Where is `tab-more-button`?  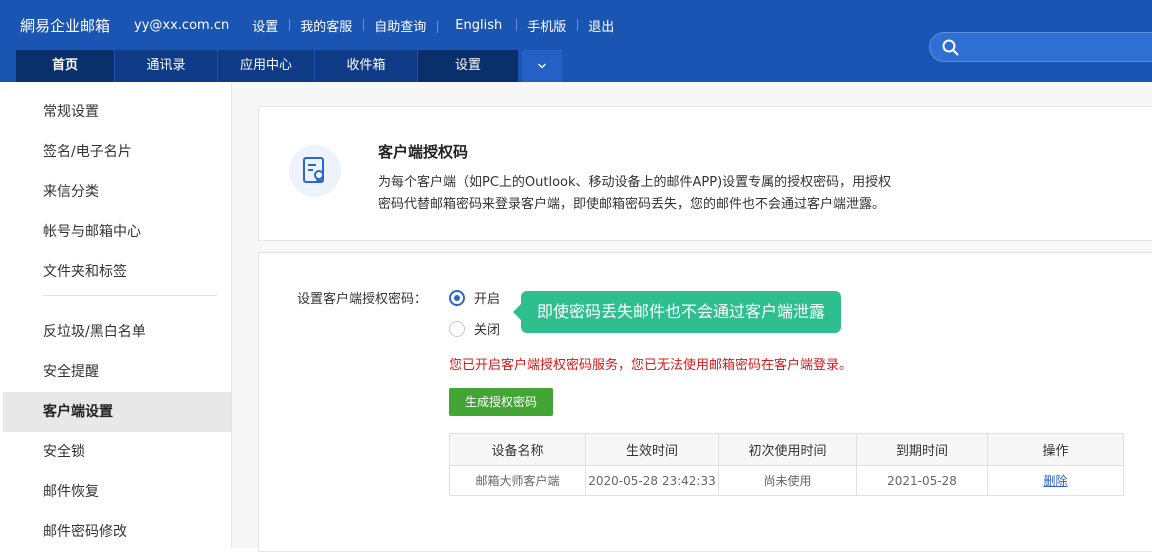
tab-more-button is located at coordinates (542, 66).